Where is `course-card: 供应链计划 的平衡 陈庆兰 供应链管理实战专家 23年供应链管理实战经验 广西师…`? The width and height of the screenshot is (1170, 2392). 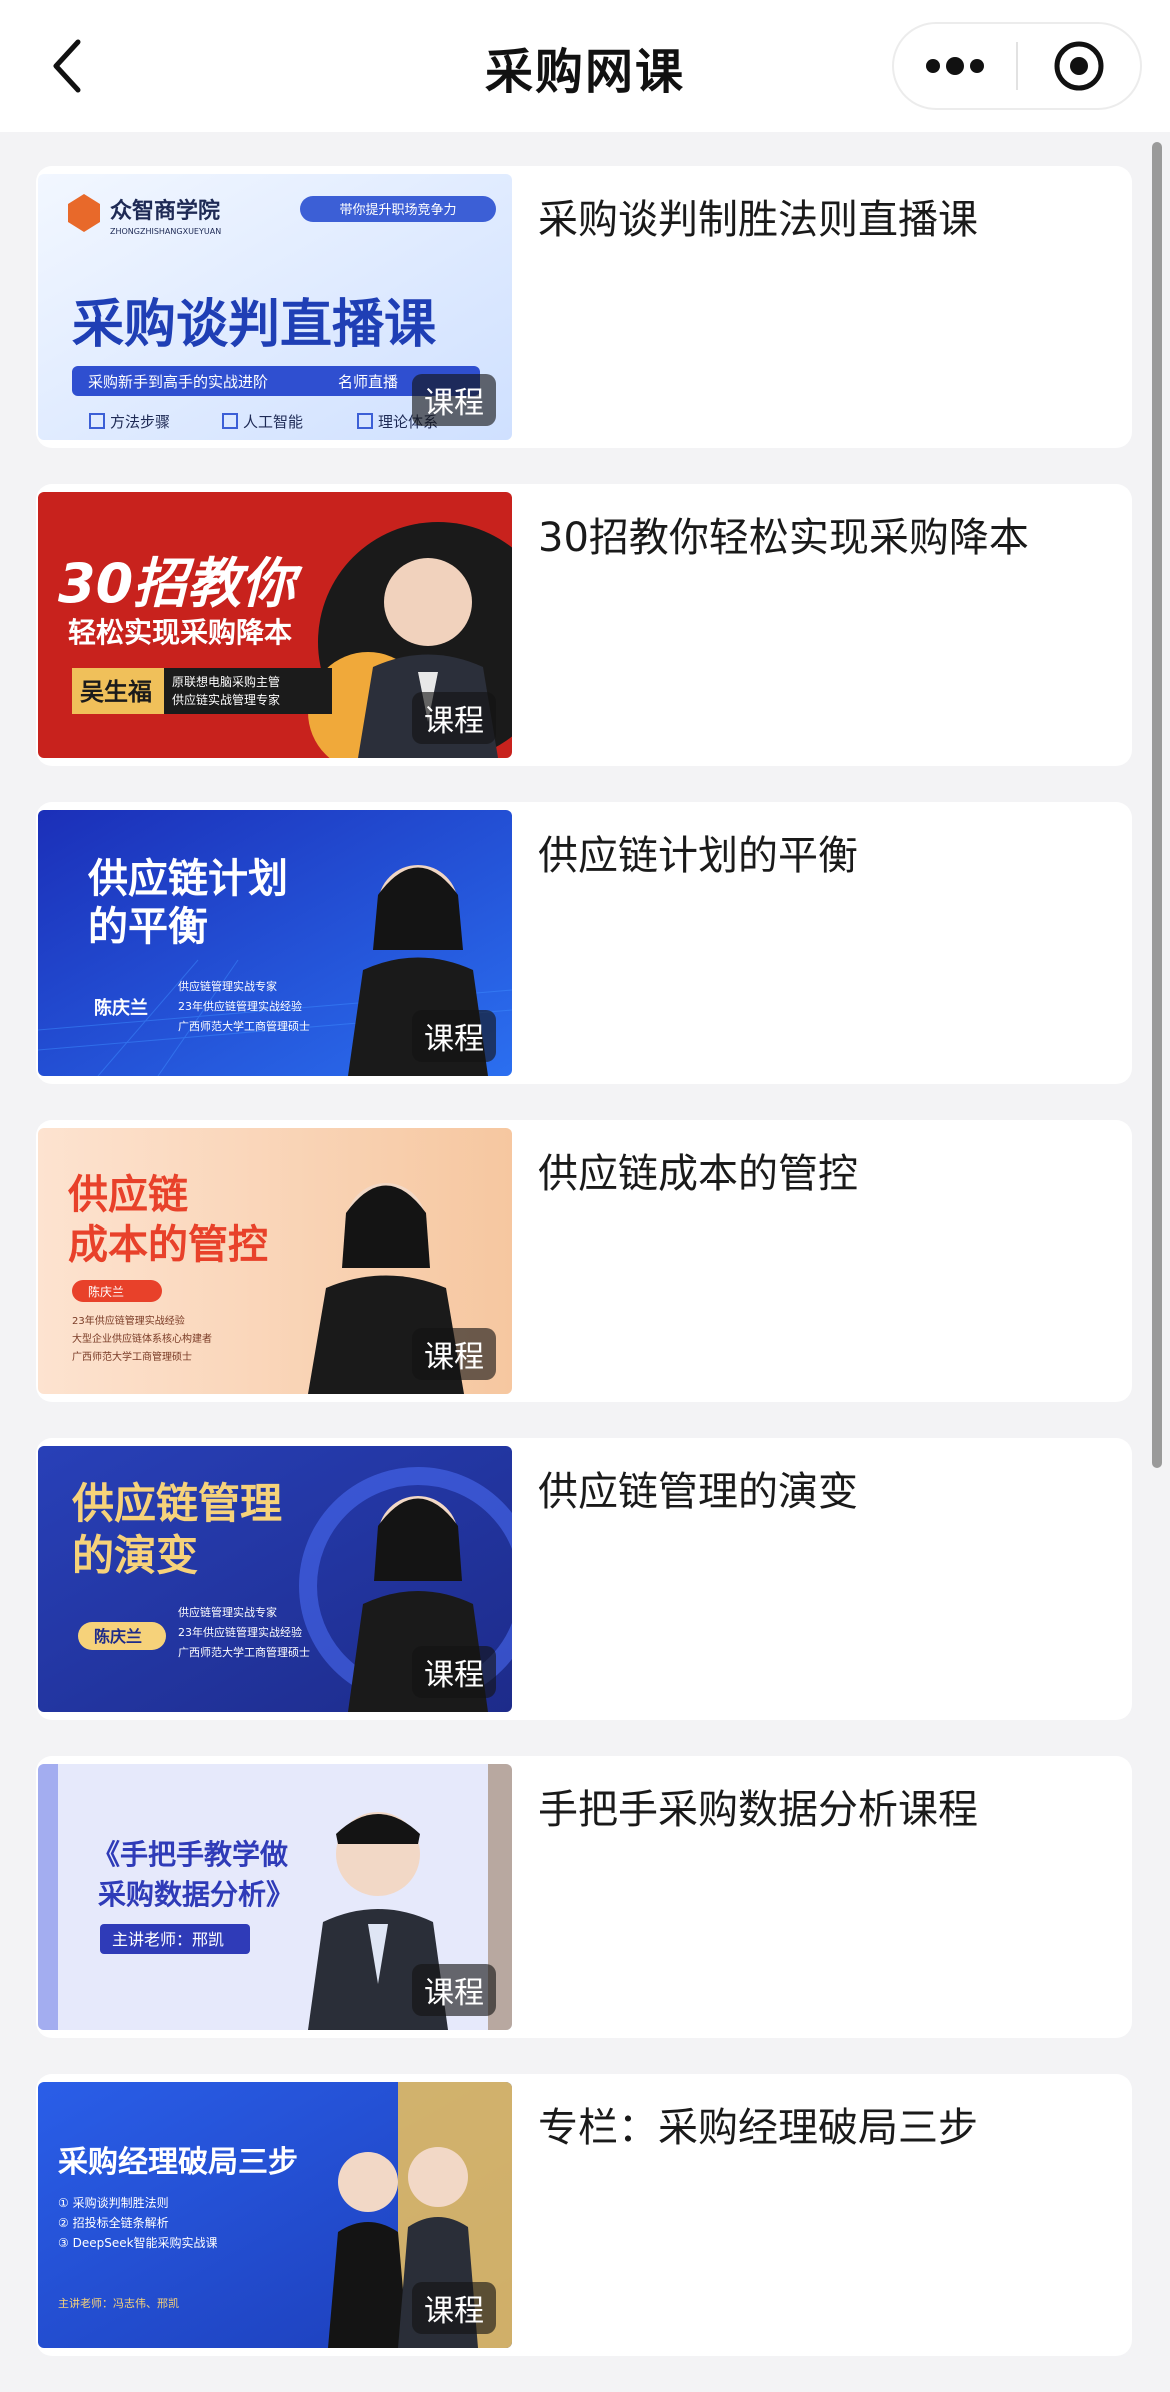 course-card: 供应链计划 的平衡 陈庆兰 供应链管理实战专家 23年供应链管理实战经验 广西师… is located at coordinates (584, 943).